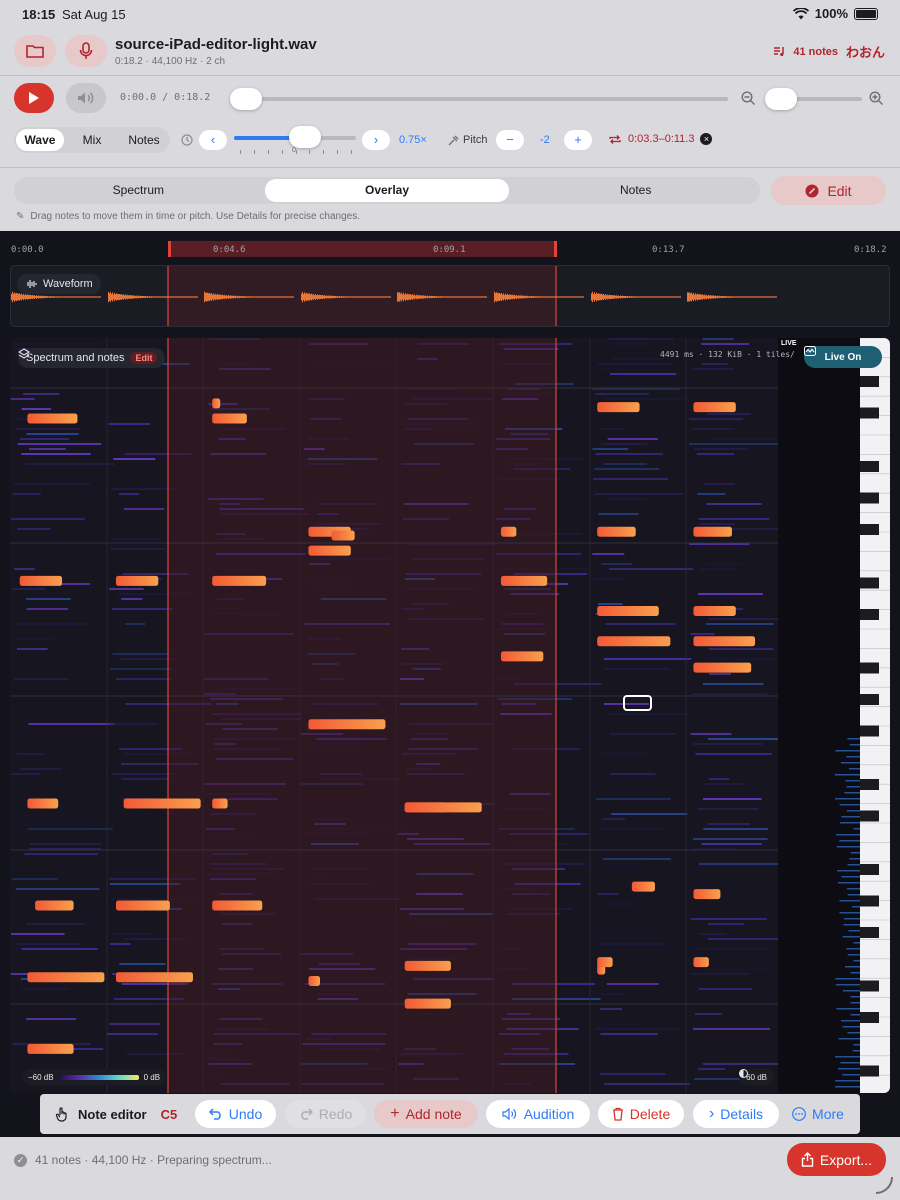  Describe the element at coordinates (246, 99) in the screenshot. I see `playback-scrubber-thumb` at that location.